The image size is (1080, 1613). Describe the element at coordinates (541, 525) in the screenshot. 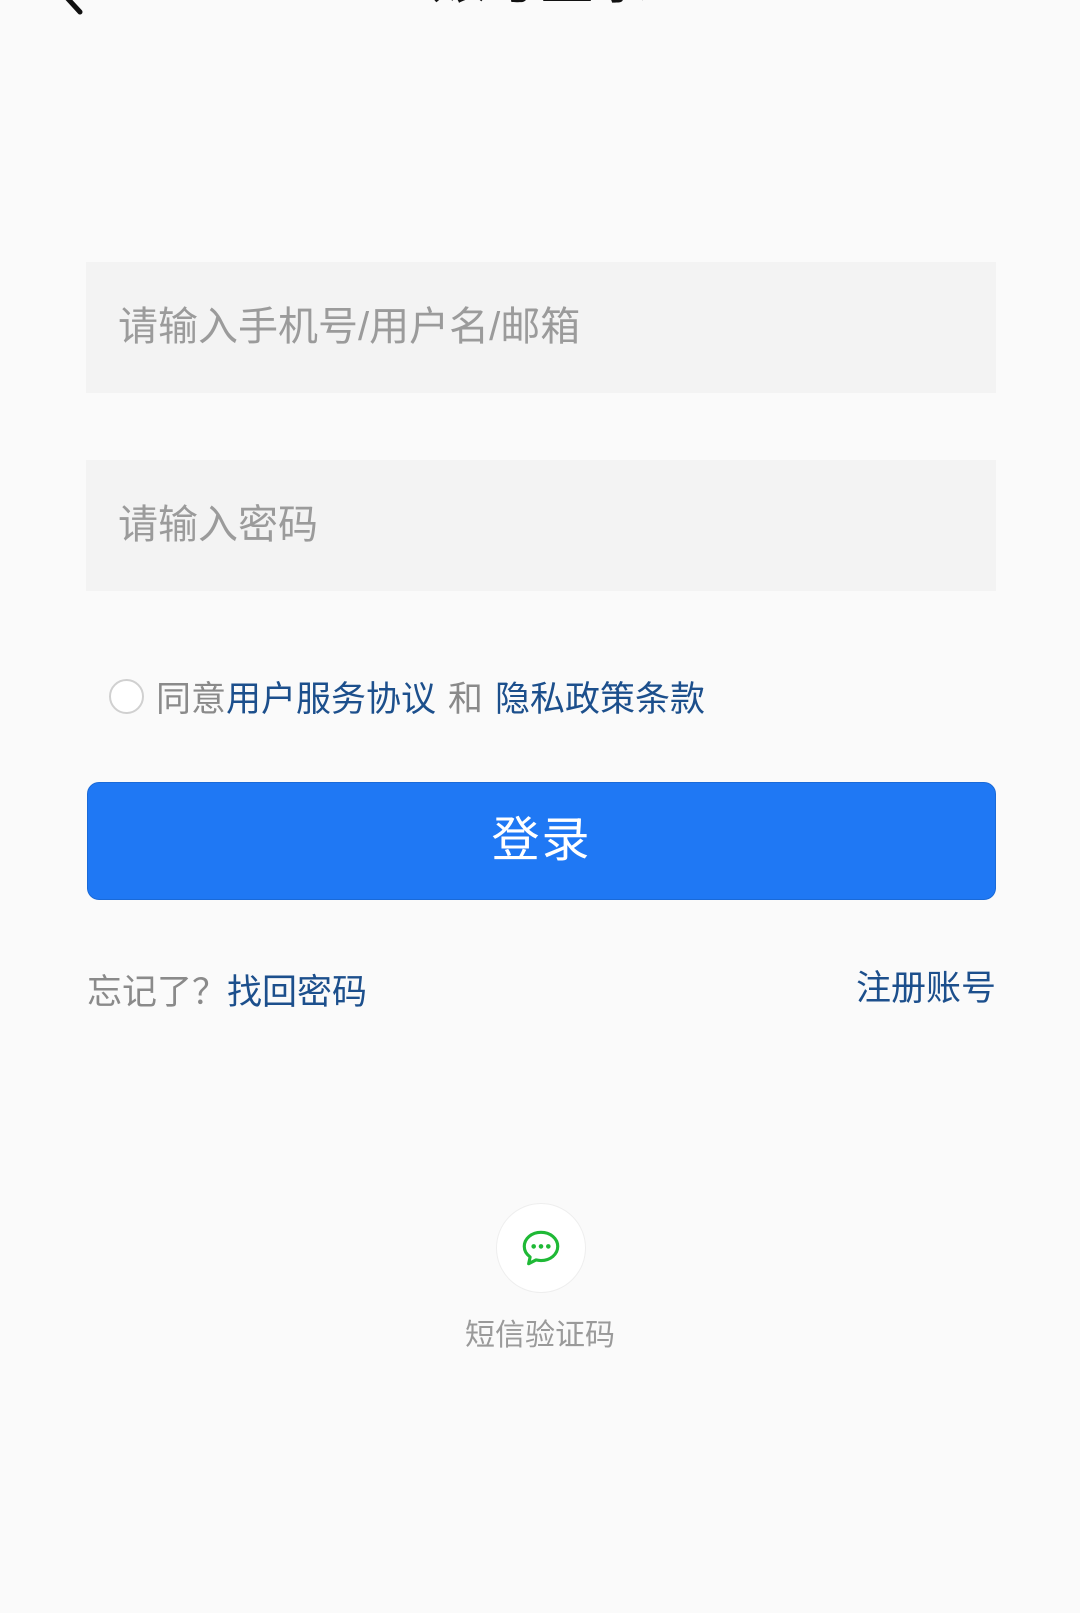

I see `password-input` at that location.